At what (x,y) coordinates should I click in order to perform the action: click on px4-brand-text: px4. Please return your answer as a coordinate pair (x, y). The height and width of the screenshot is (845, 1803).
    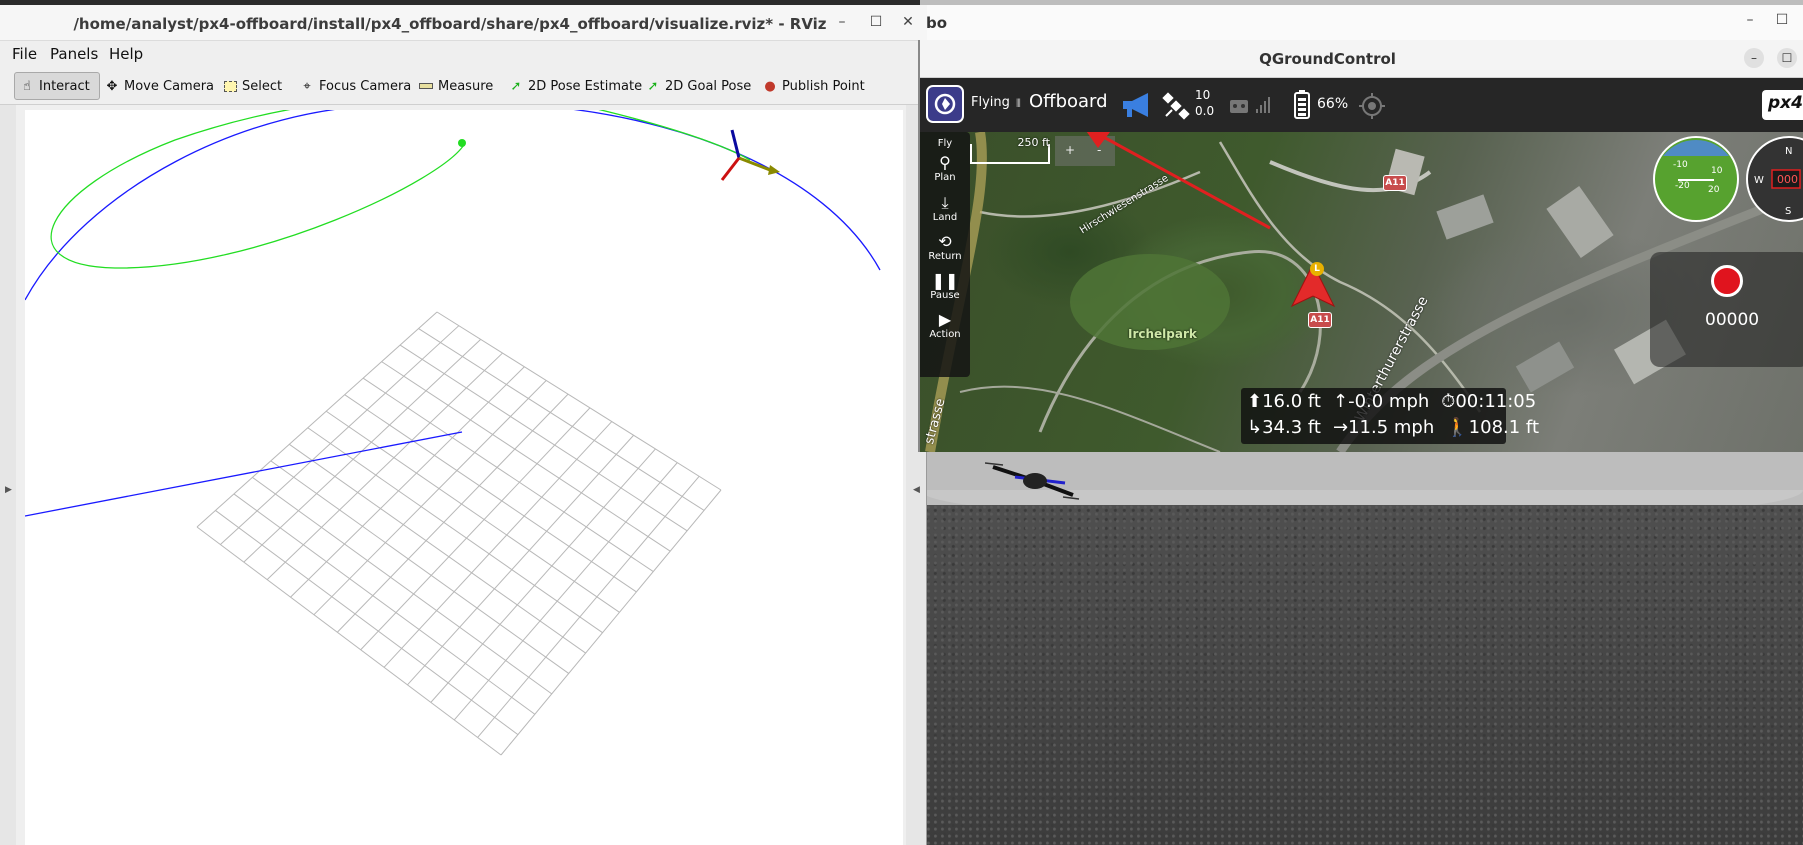
    Looking at the image, I should click on (1785, 103).